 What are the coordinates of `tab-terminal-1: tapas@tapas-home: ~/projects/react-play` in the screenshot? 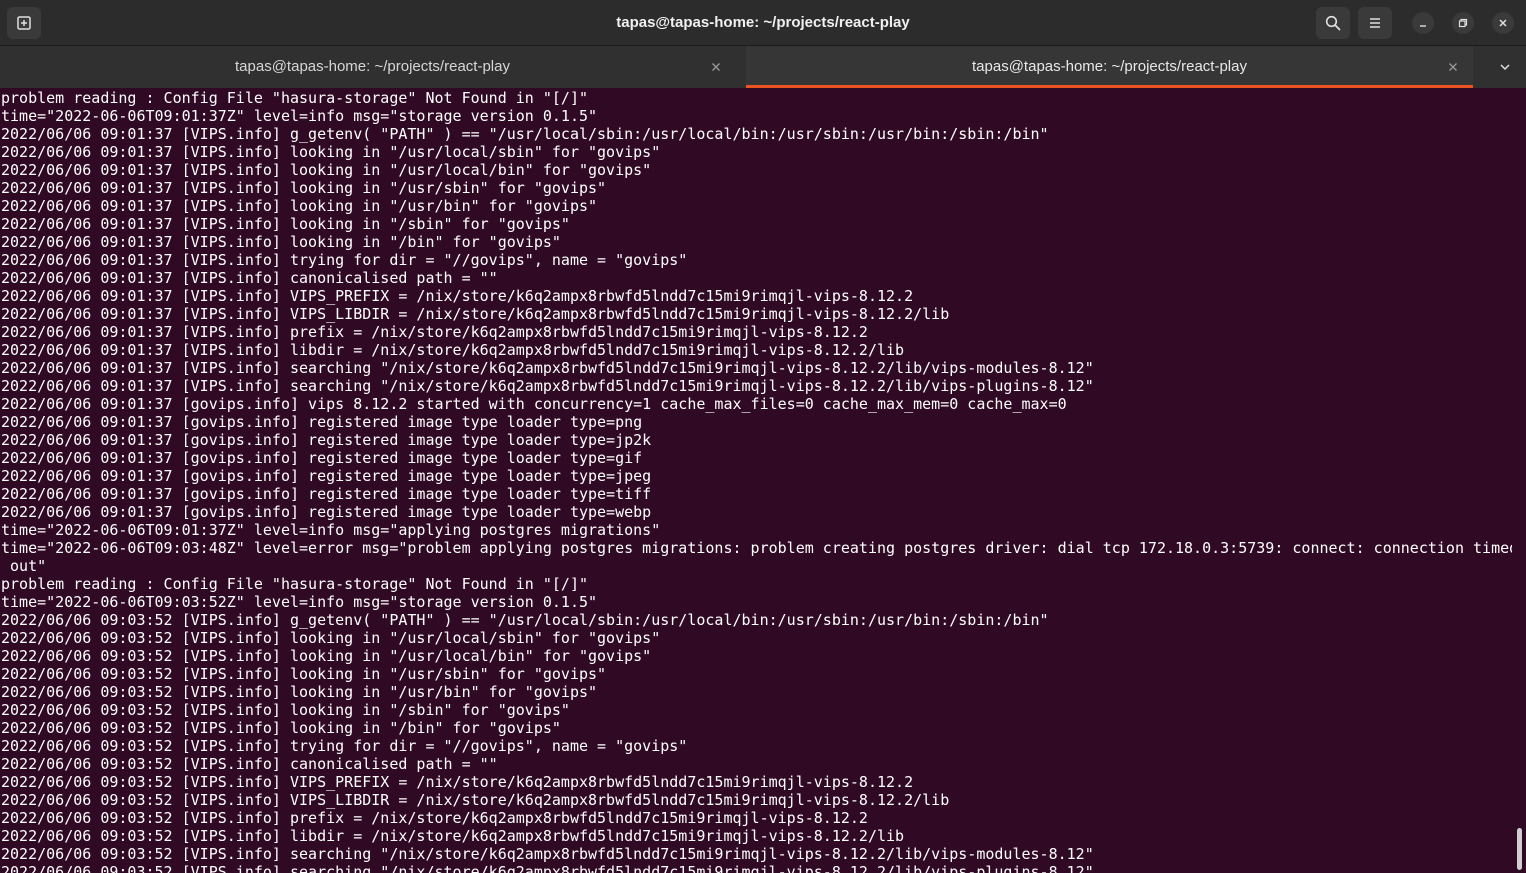 It's located at (372, 67).